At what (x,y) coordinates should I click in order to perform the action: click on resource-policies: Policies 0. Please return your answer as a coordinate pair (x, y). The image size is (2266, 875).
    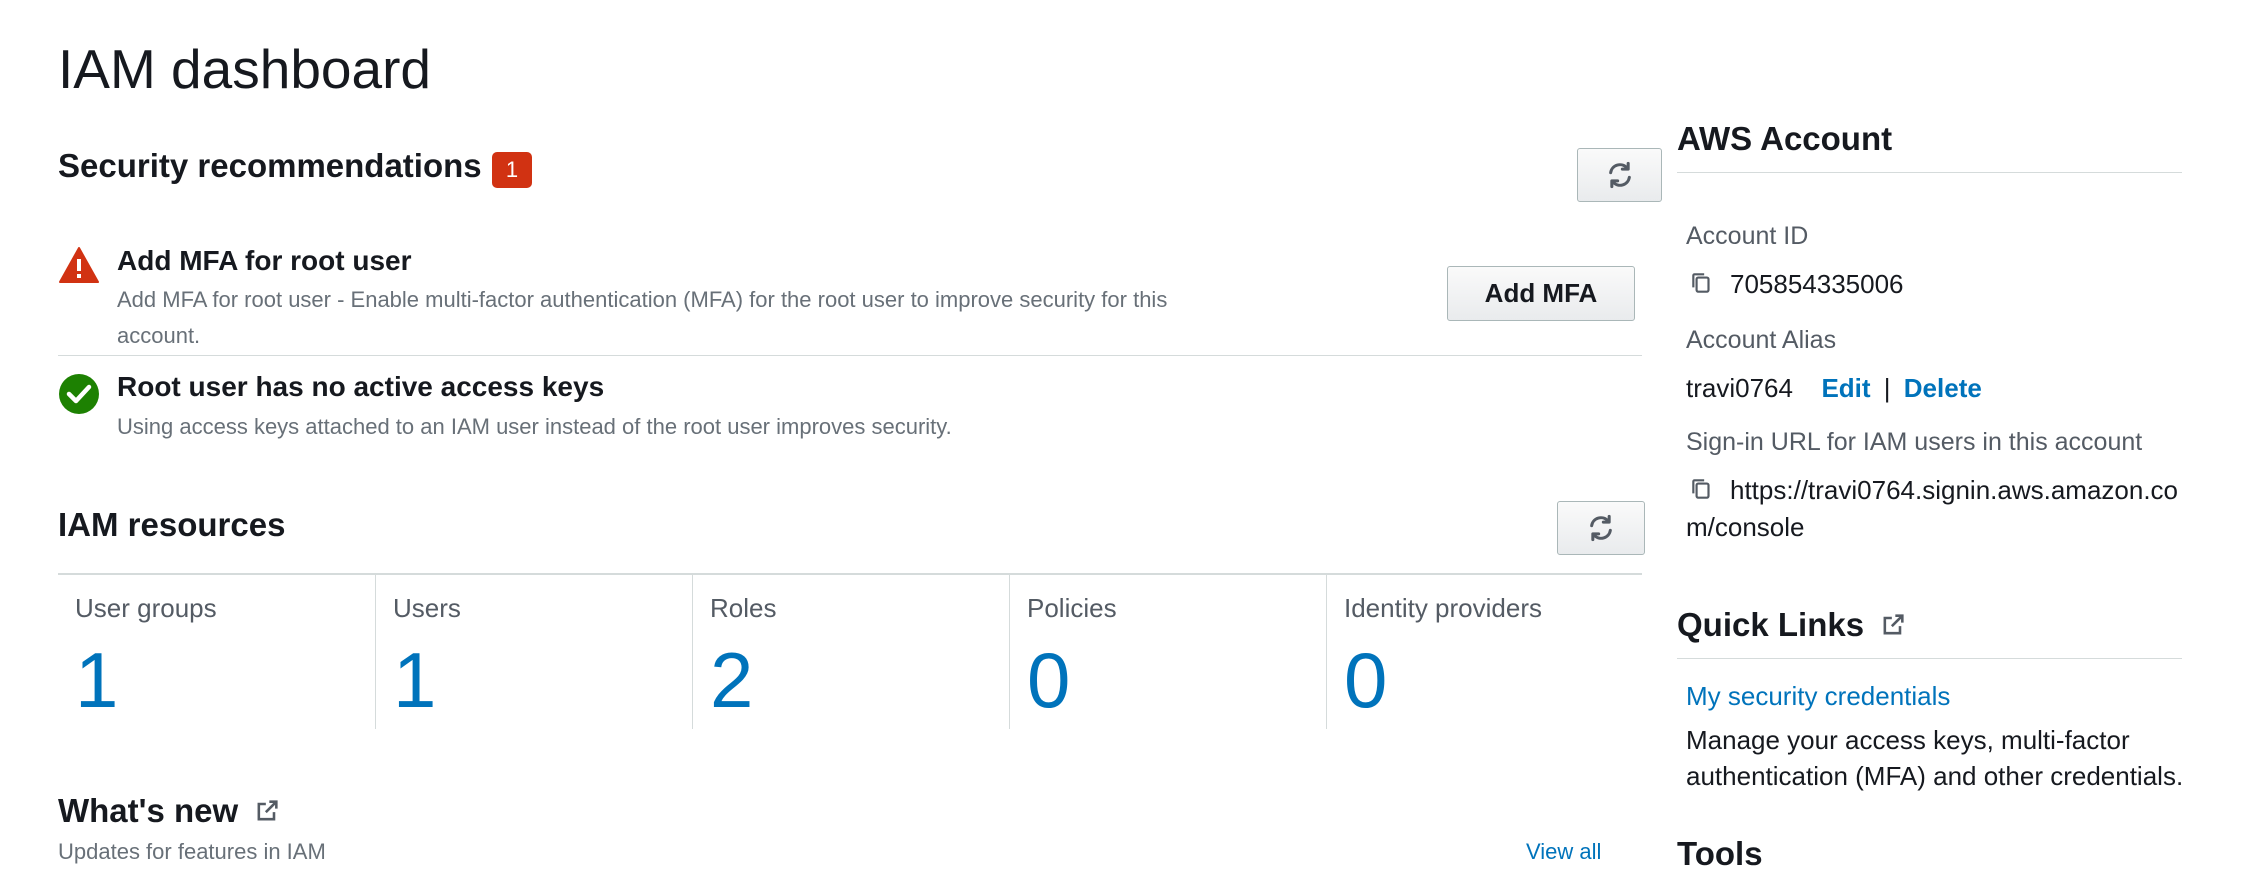
    Looking at the image, I should click on (1167, 652).